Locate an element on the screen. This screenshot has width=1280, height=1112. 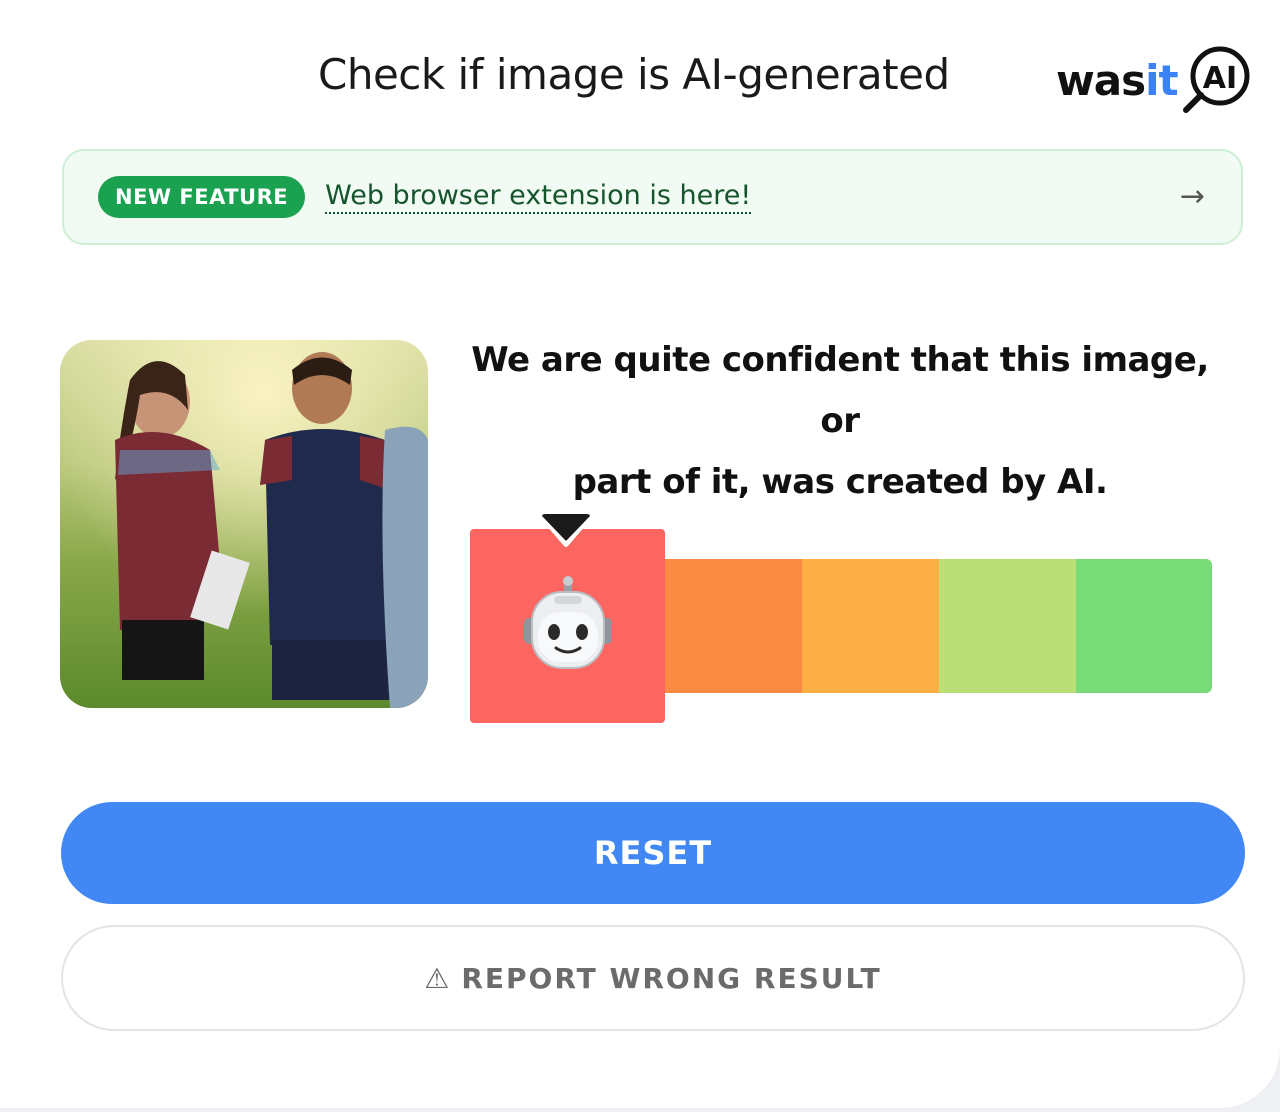
wasitai-logo: wasit AI is located at coordinates (1156, 80).